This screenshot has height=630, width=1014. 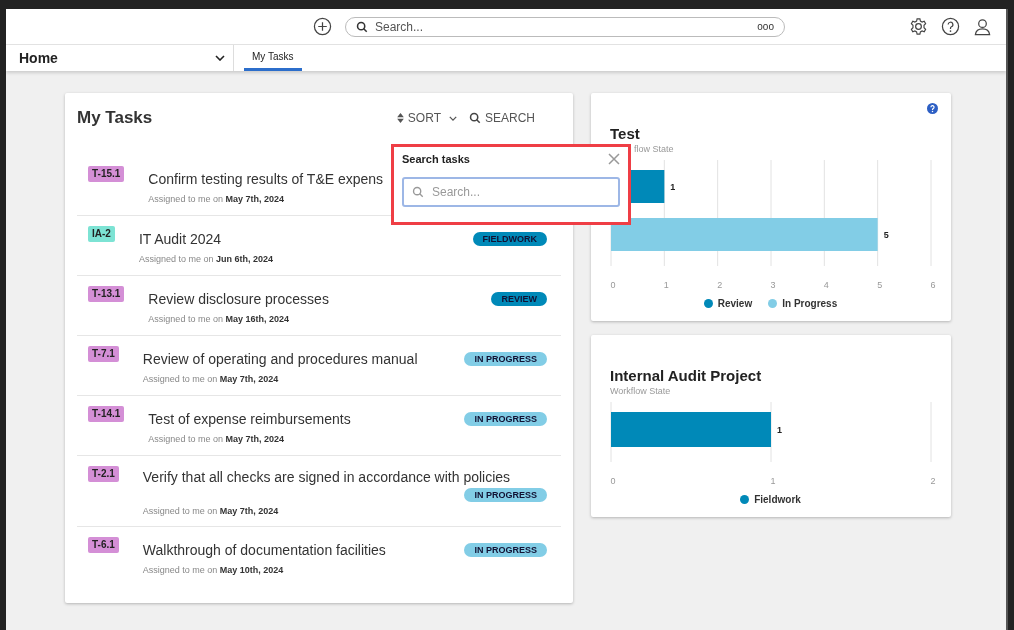 What do you see at coordinates (426, 118) in the screenshot?
I see `sort-button: SORT` at bounding box center [426, 118].